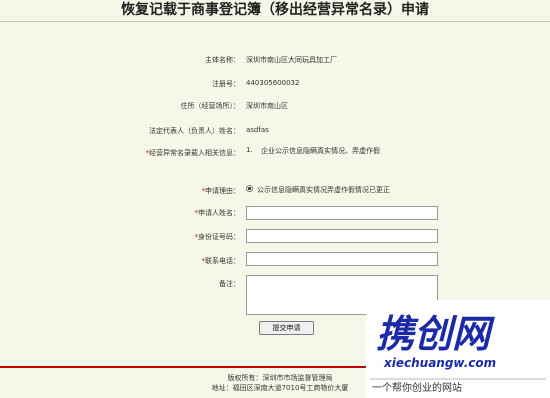 This screenshot has height=398, width=550. I want to click on id-number-label: *身份证号码：, so click(120, 237).